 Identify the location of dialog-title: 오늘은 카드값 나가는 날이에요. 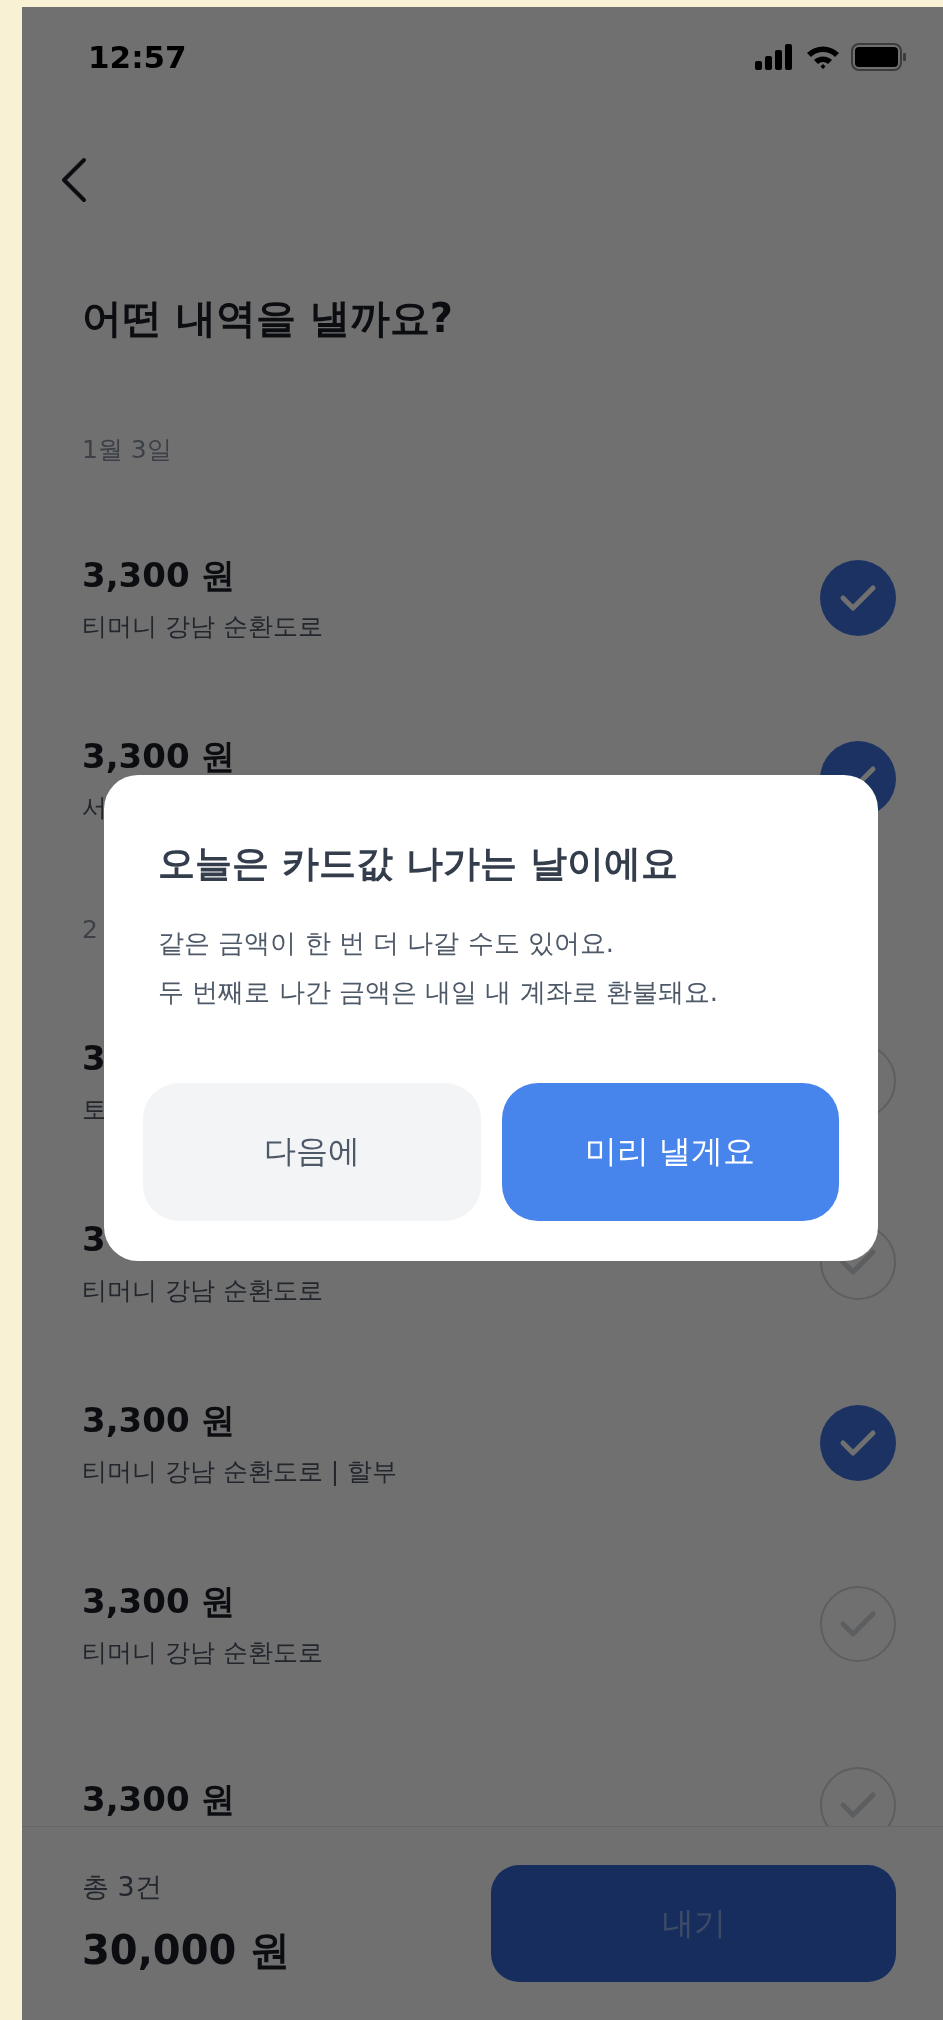
(418, 864).